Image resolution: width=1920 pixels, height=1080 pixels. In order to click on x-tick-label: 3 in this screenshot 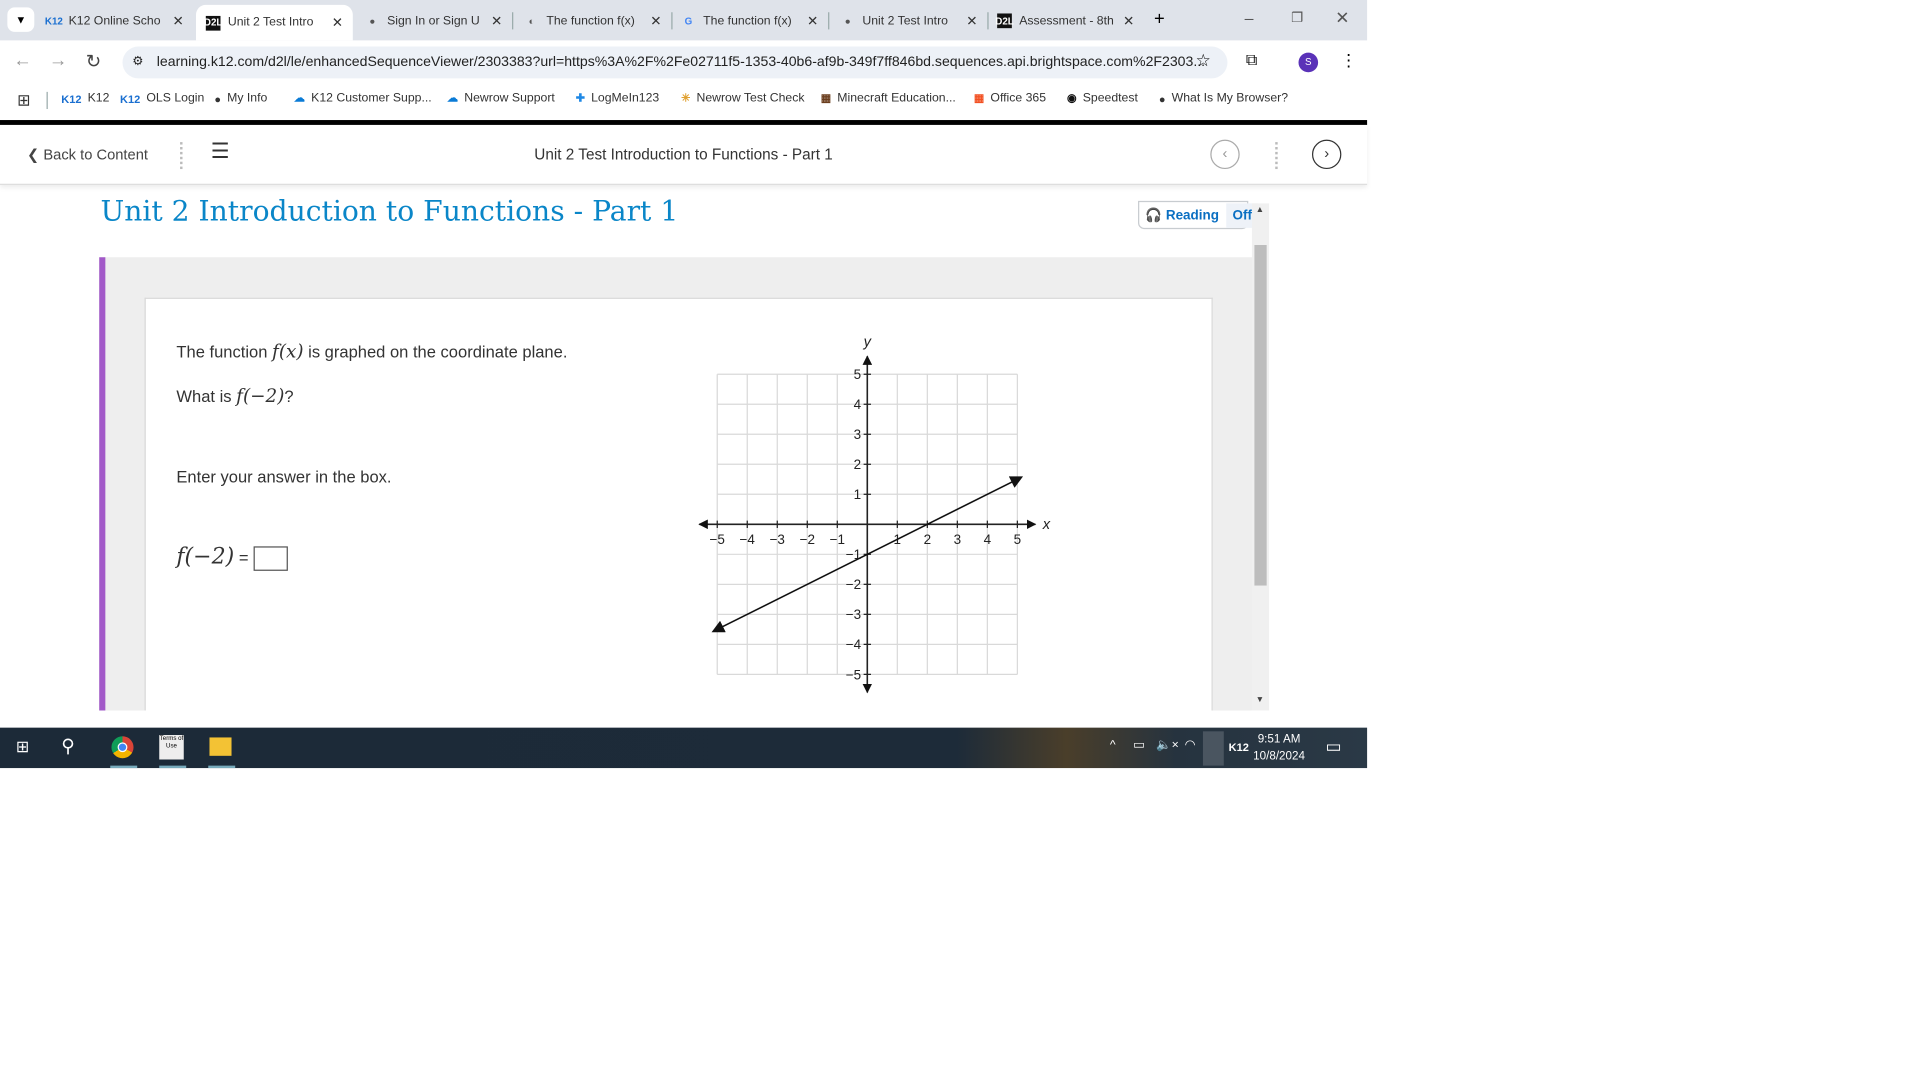, I will do `click(958, 539)`.